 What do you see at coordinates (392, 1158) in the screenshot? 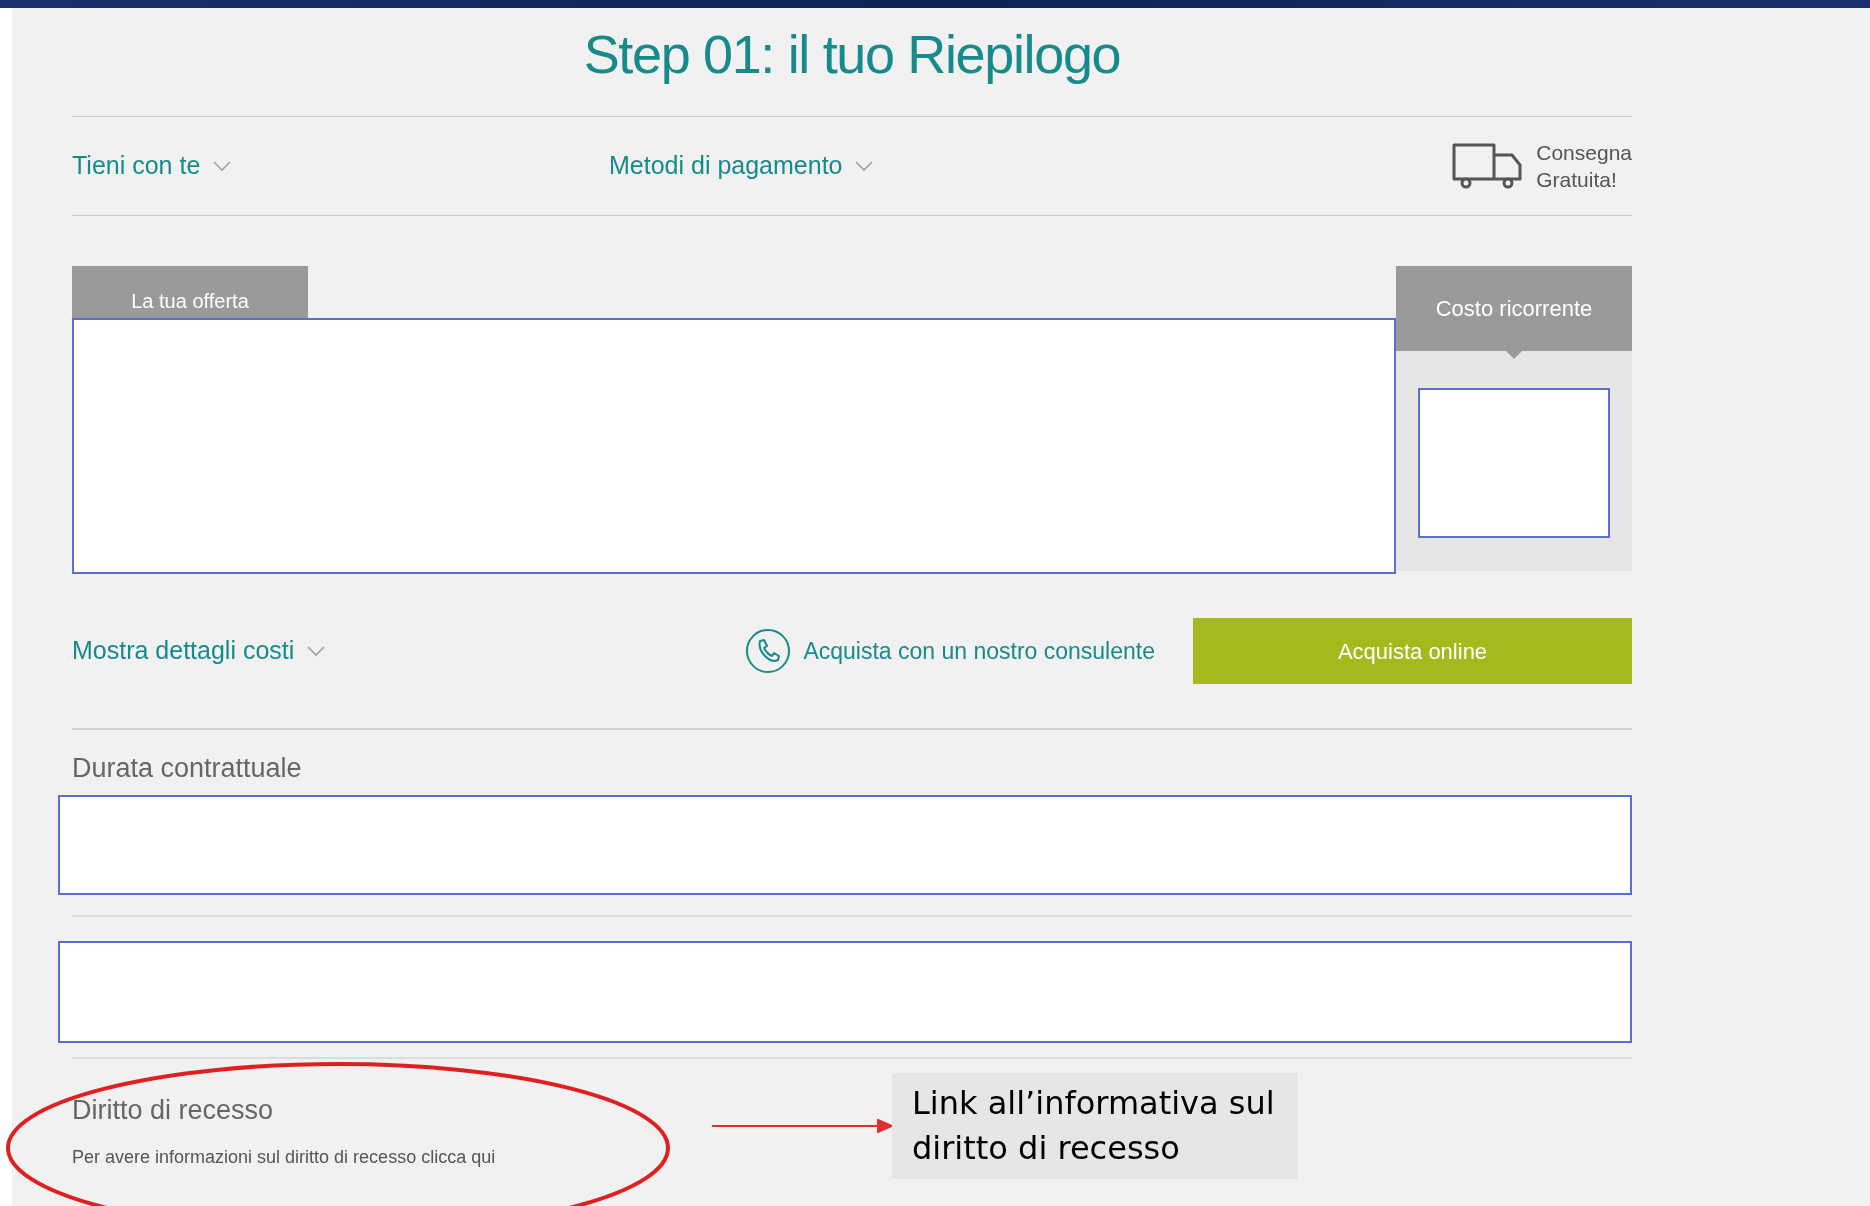
I see `withdrawal-info-link: Per avere informazioni sul diritto di recesso clicca qui` at bounding box center [392, 1158].